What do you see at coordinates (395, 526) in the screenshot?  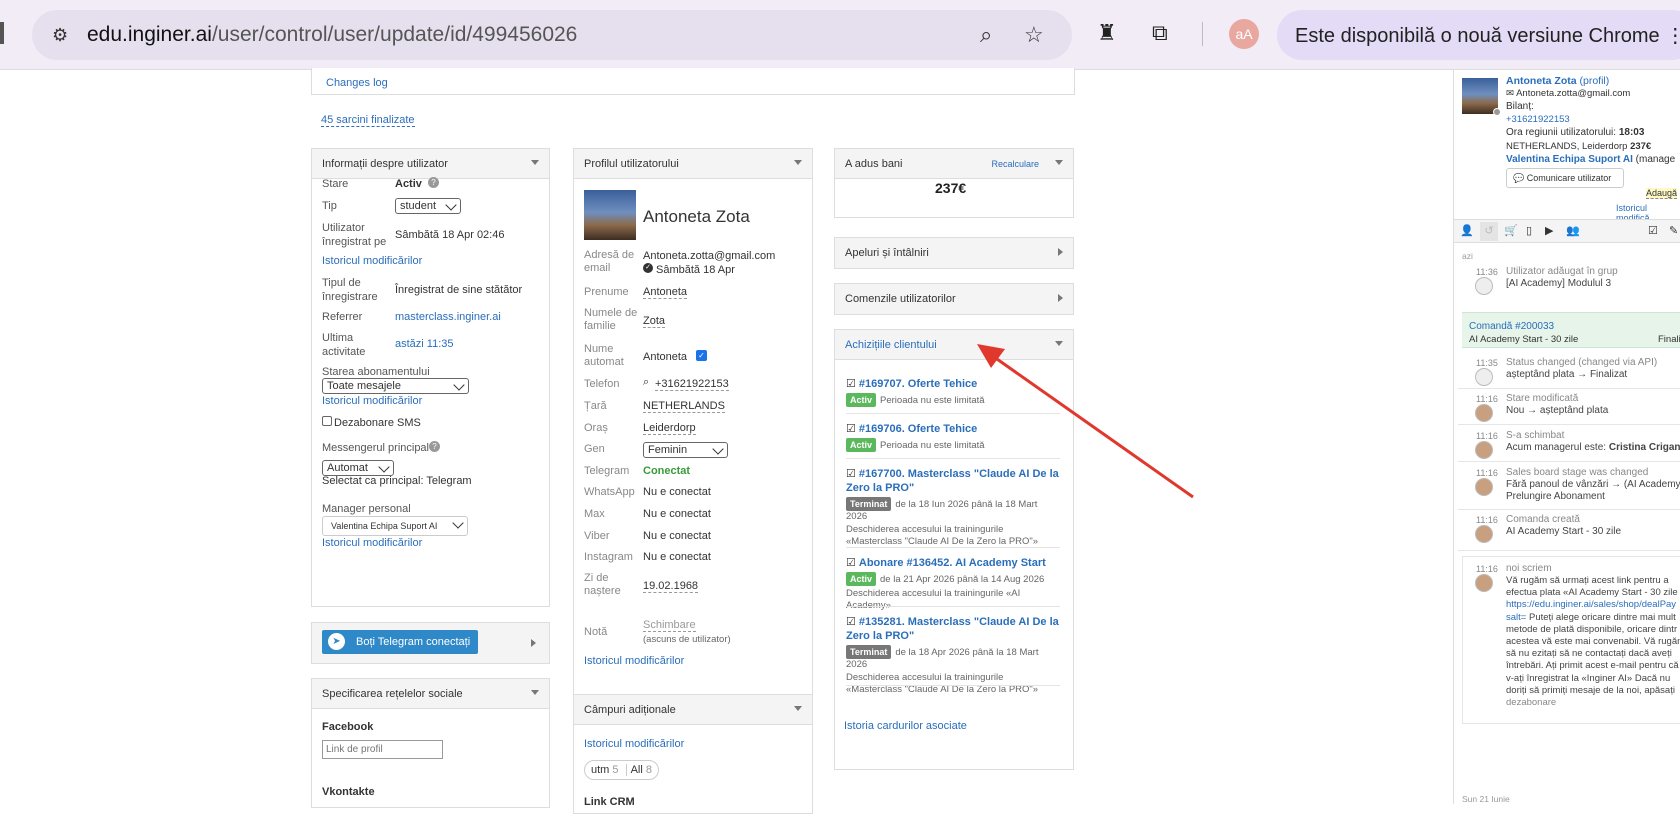 I see `manager-select: Valentina Echipa Suport AI` at bounding box center [395, 526].